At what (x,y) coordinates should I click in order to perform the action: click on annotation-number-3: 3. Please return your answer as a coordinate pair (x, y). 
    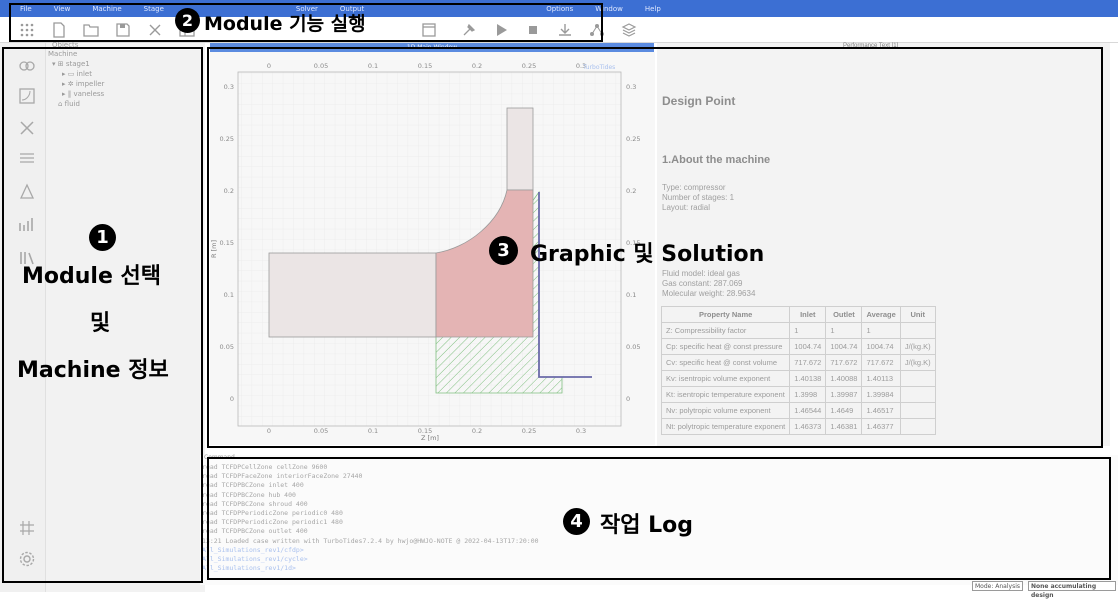
    Looking at the image, I should click on (503, 250).